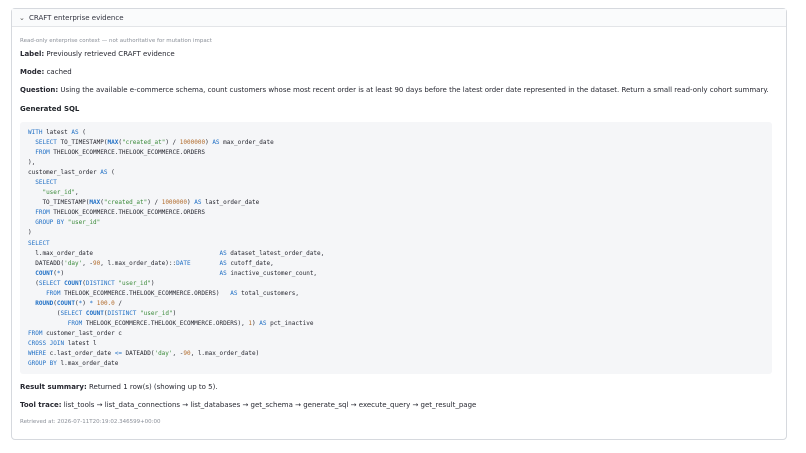  Describe the element at coordinates (30, 233) in the screenshot. I see `sql-line: )` at that location.